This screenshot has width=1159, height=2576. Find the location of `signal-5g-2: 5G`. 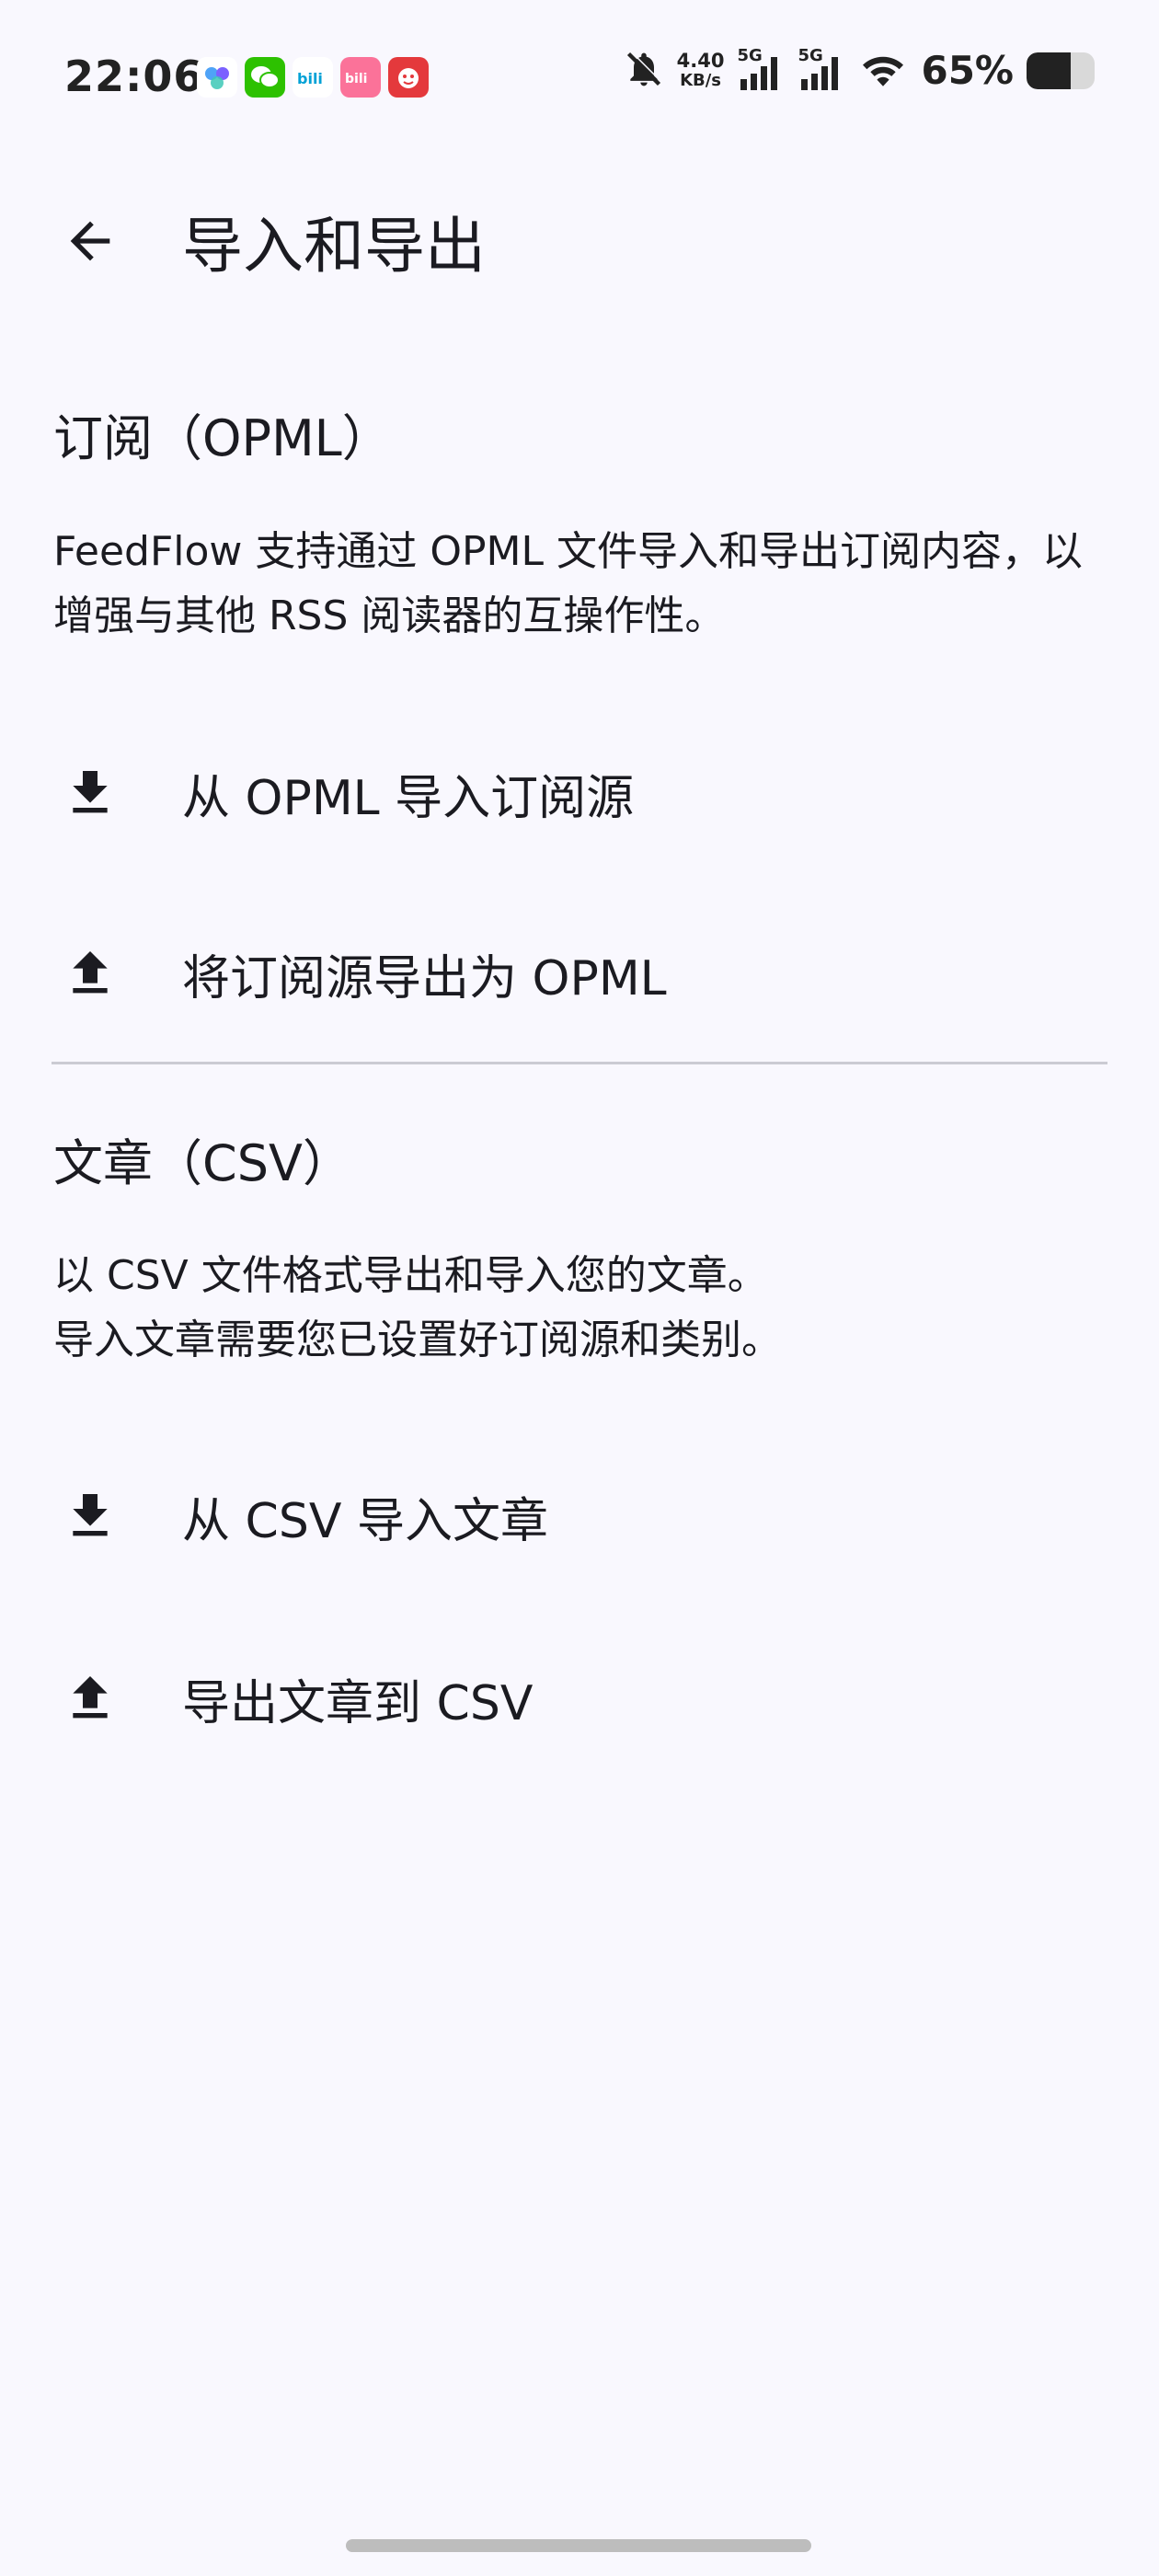

signal-5g-2: 5G is located at coordinates (821, 69).